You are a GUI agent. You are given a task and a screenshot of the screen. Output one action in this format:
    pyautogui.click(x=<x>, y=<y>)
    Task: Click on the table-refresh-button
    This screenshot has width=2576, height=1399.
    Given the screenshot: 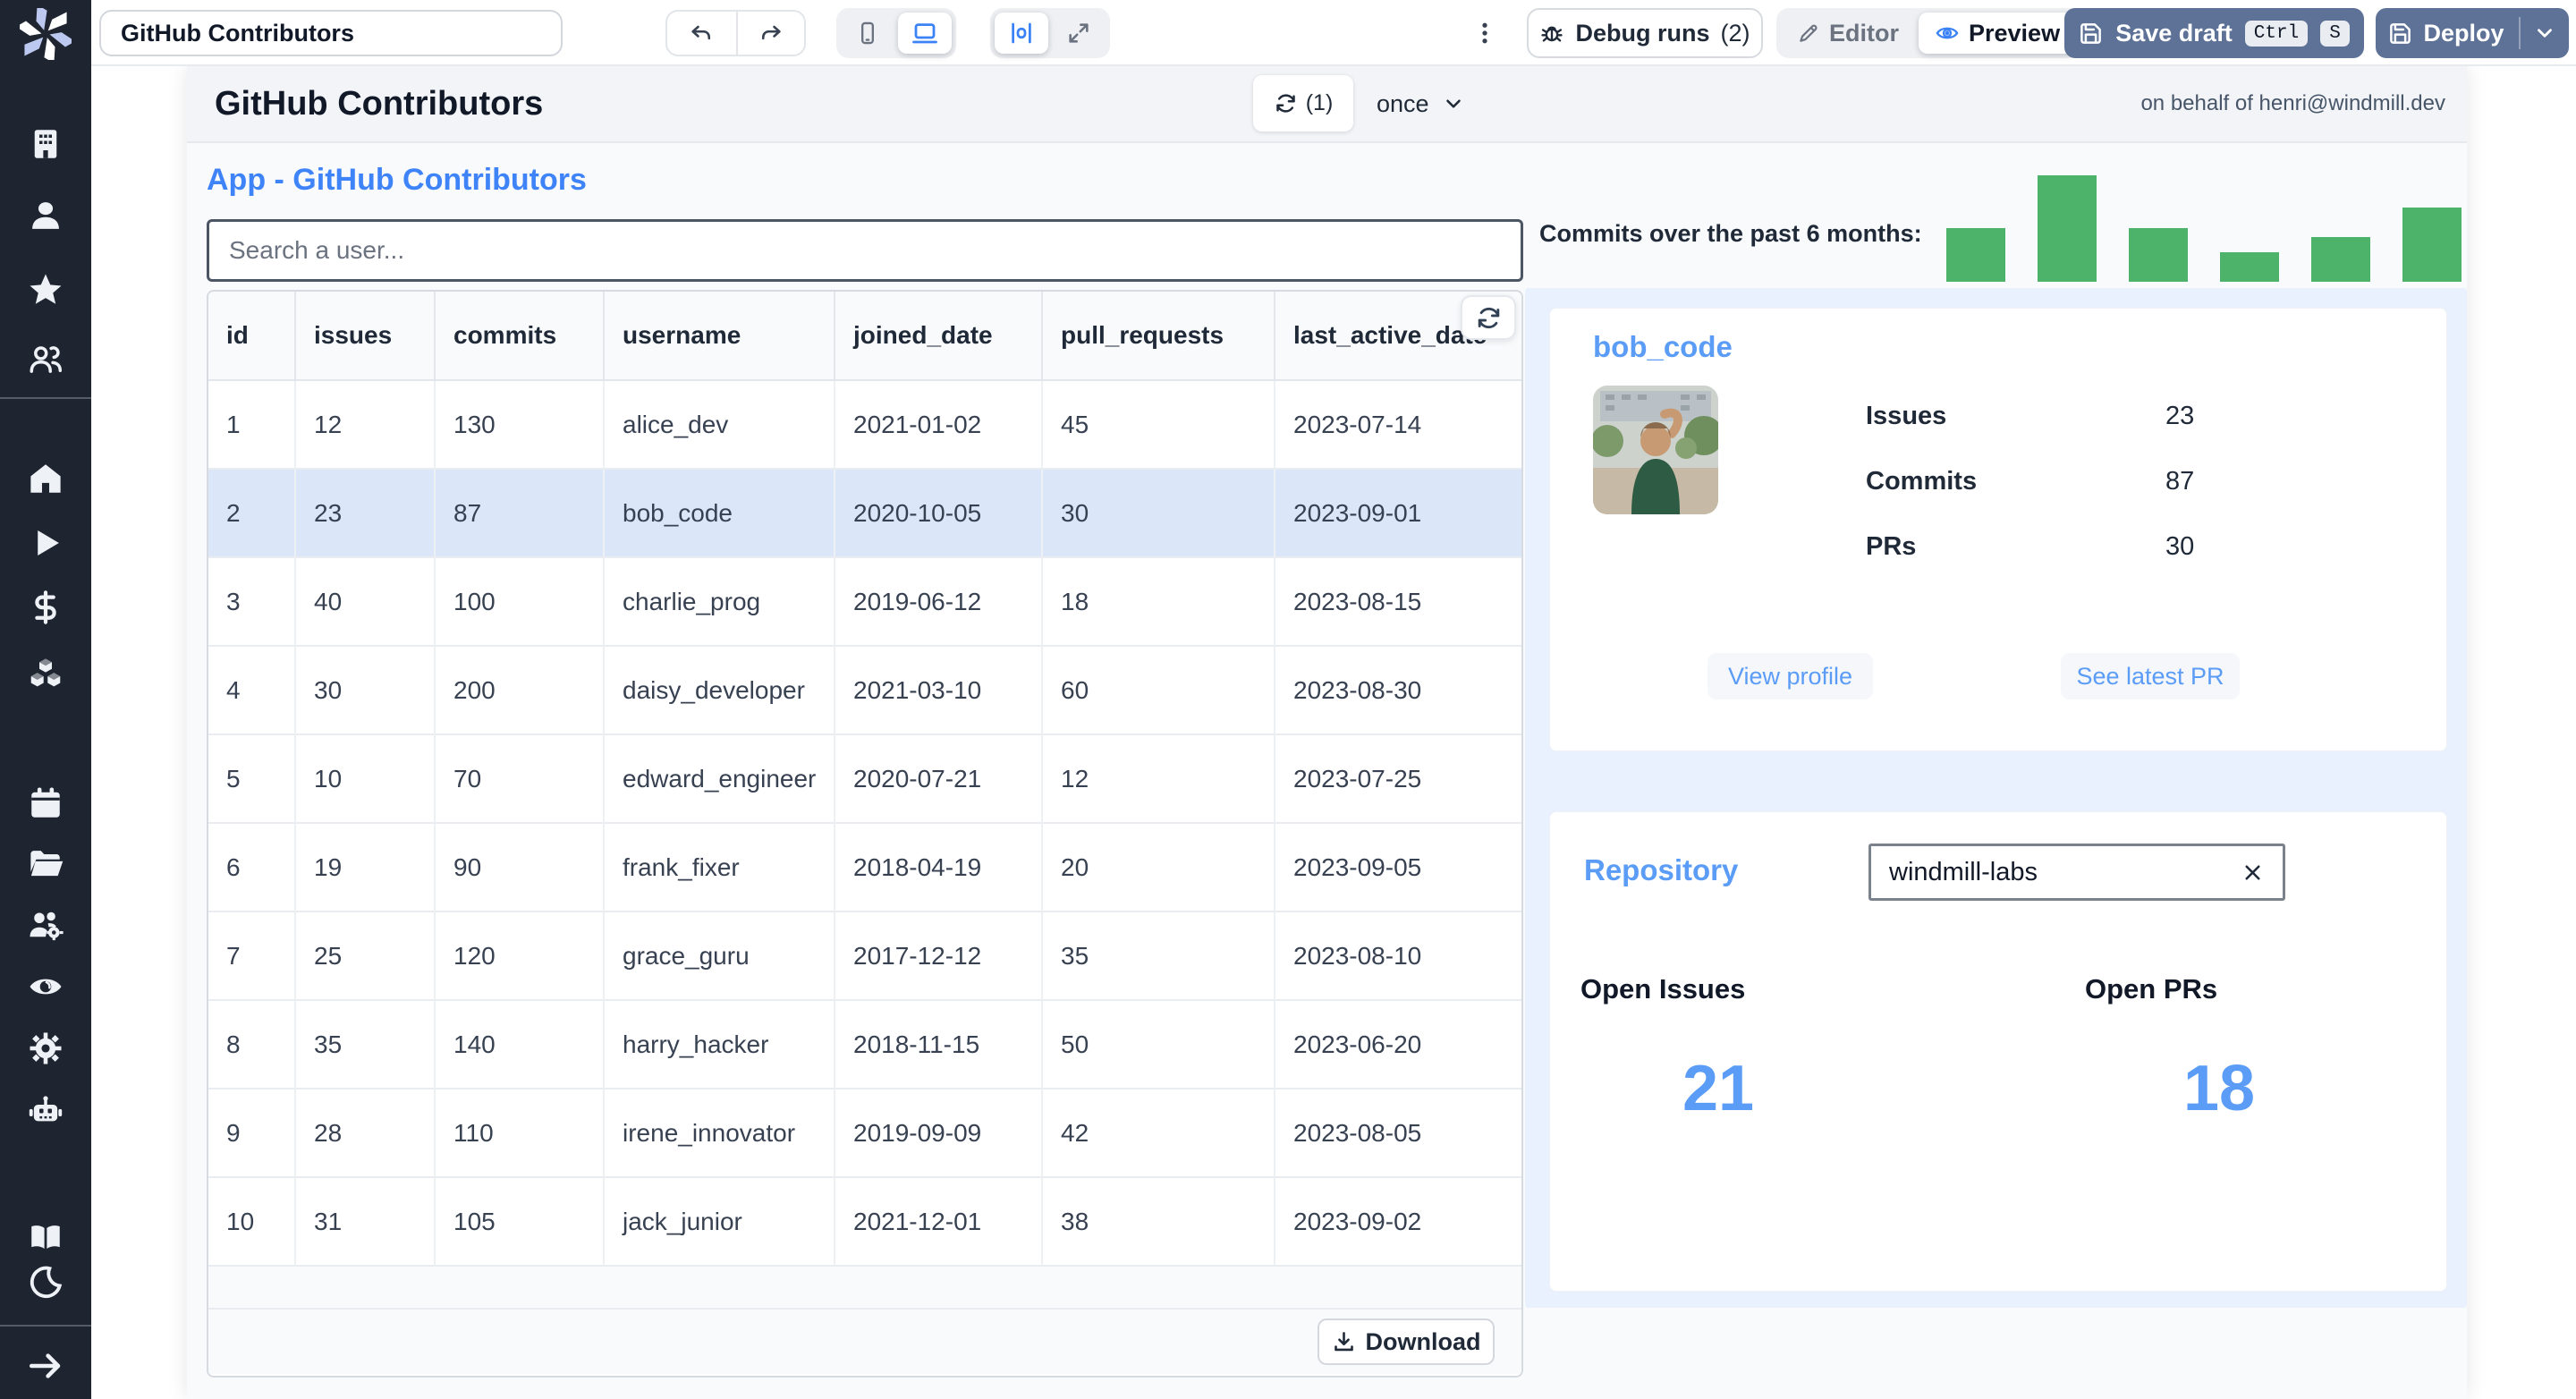 What is the action you would take?
    pyautogui.click(x=1488, y=317)
    